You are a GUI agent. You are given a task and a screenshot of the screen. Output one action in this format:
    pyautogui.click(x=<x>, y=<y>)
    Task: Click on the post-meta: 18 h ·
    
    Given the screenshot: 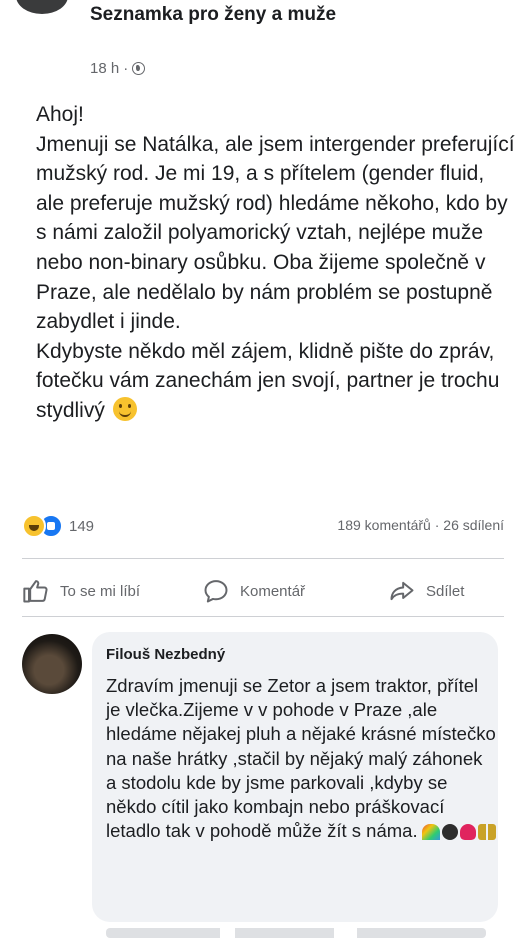 What is the action you would take?
    pyautogui.click(x=118, y=68)
    